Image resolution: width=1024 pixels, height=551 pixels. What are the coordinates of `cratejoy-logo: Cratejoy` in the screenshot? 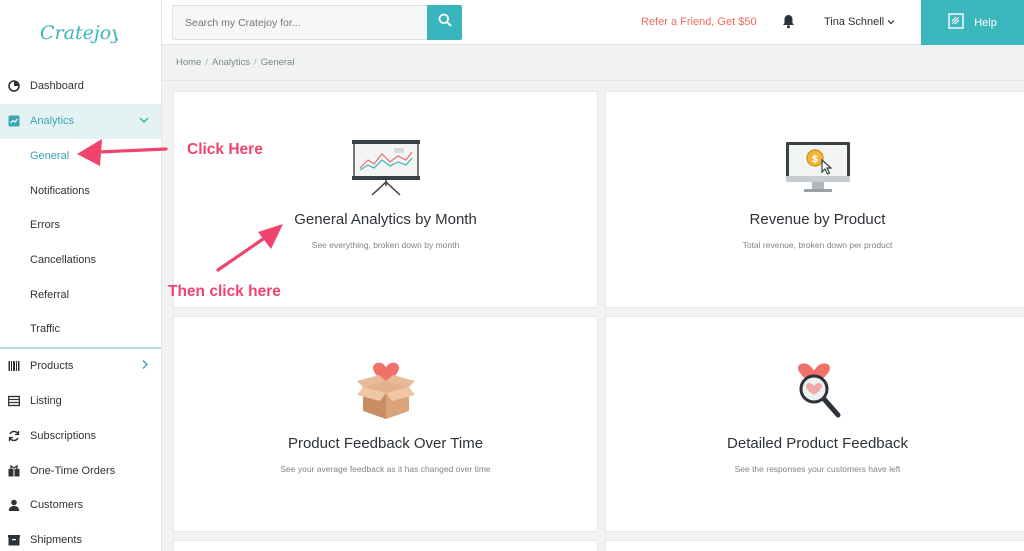 It's located at (80, 32).